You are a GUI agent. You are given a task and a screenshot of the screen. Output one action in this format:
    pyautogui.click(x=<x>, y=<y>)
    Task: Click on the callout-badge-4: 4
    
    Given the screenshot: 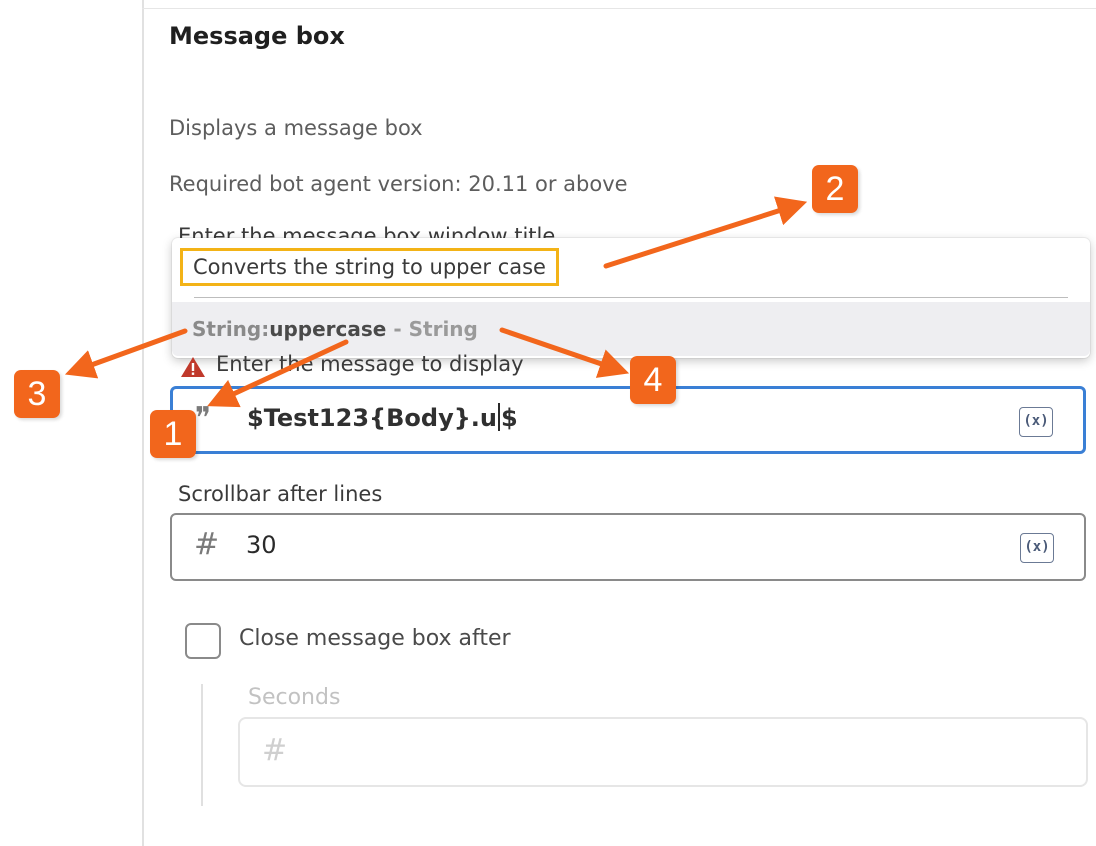 What is the action you would take?
    pyautogui.click(x=653, y=380)
    